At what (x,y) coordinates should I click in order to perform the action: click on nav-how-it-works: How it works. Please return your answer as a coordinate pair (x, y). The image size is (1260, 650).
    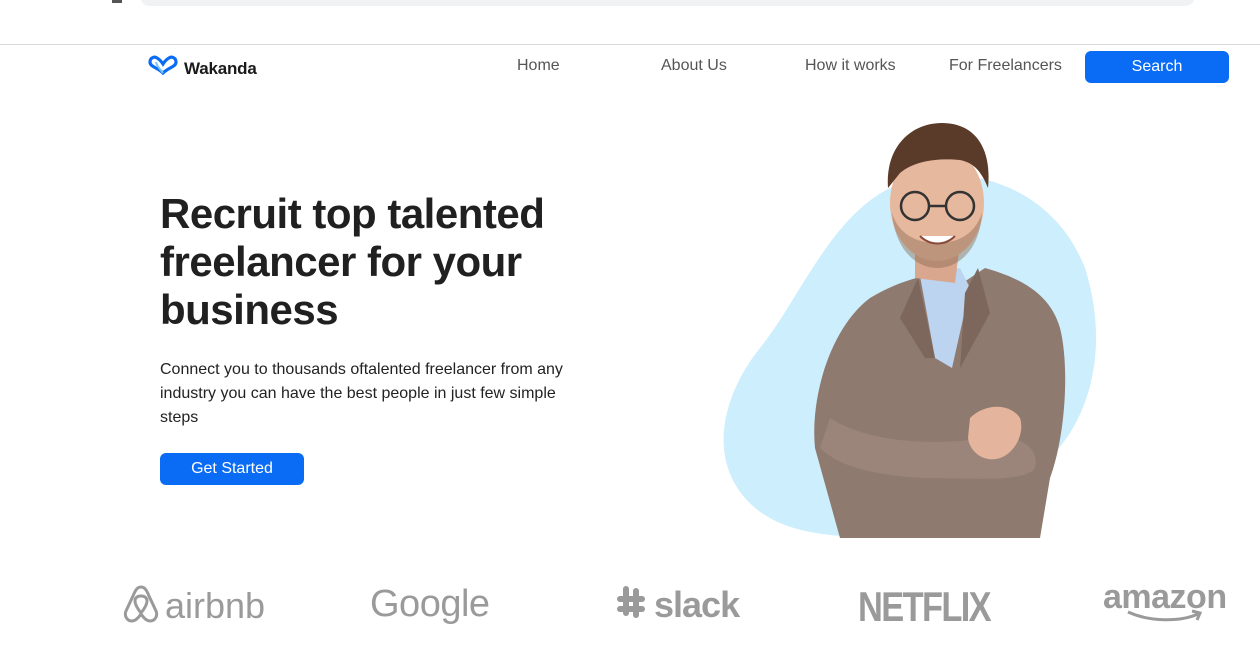
    Looking at the image, I should click on (850, 66).